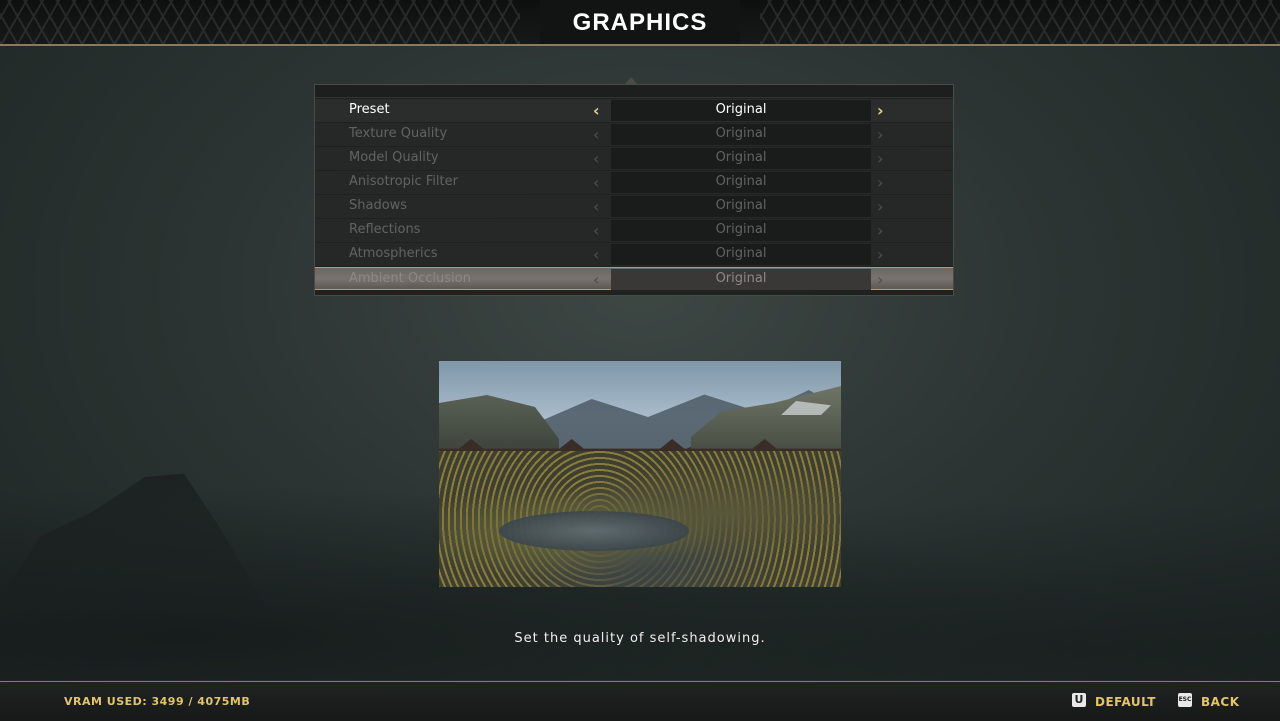 The image size is (1280, 721). I want to click on esc-key-icon: ESC, so click(1185, 700).